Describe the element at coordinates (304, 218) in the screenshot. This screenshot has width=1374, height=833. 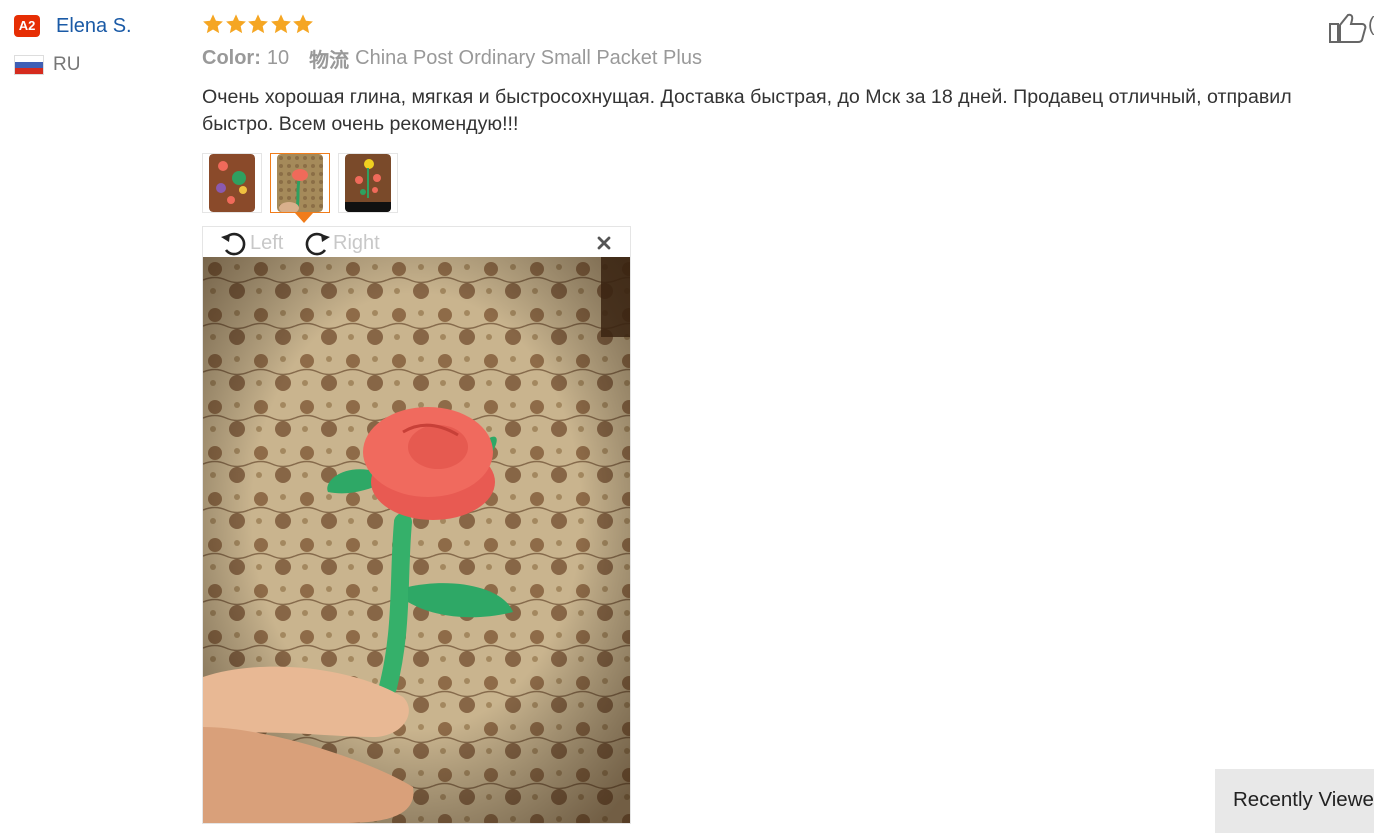
I see `selected-thumbnail-indicator` at that location.